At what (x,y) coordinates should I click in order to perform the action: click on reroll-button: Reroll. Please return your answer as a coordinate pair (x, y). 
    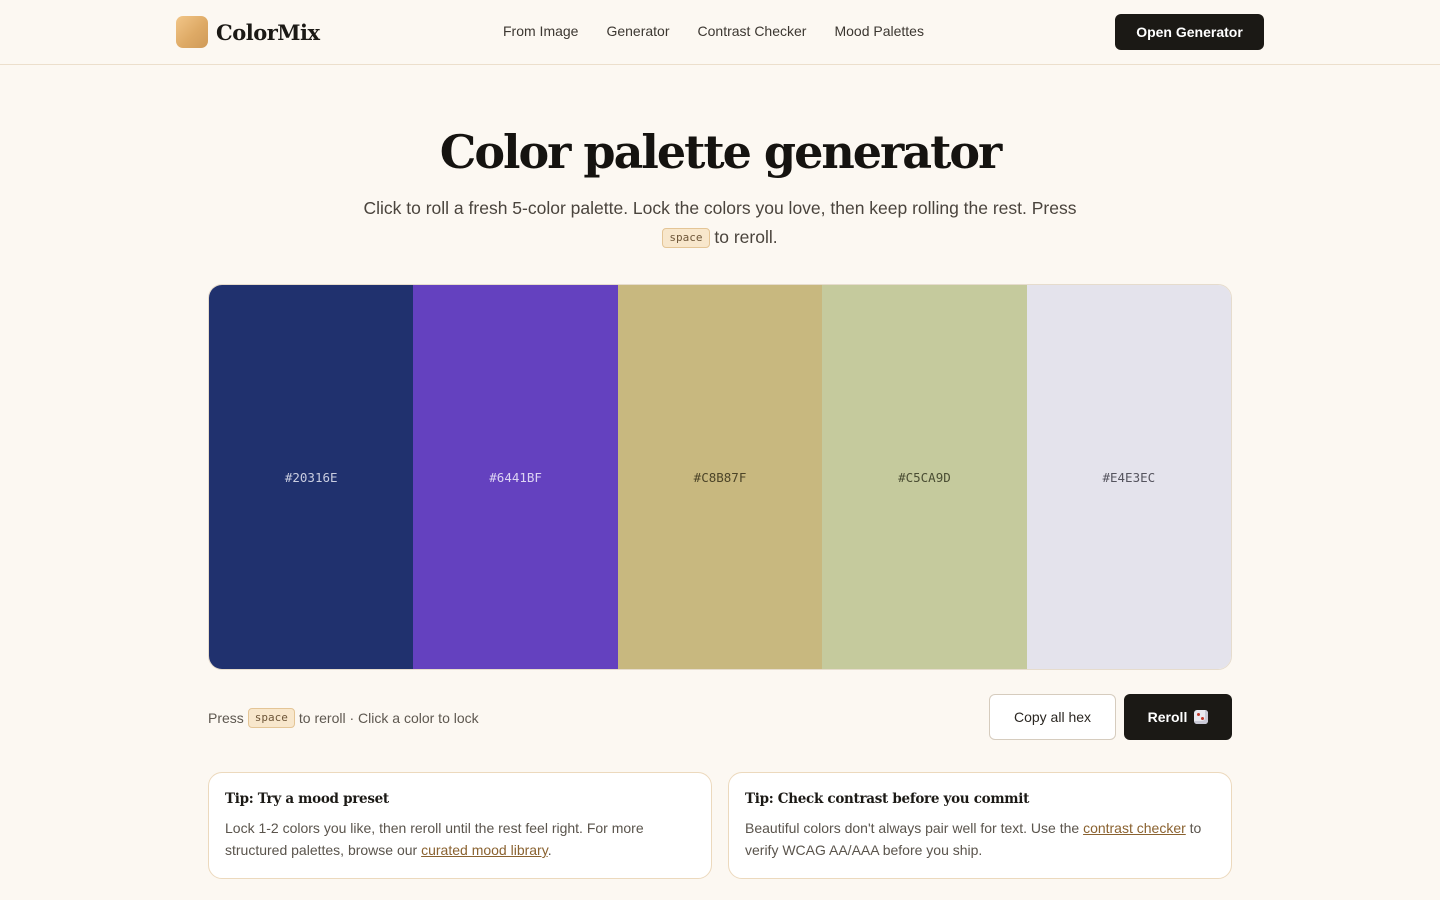
    Looking at the image, I should click on (1178, 717).